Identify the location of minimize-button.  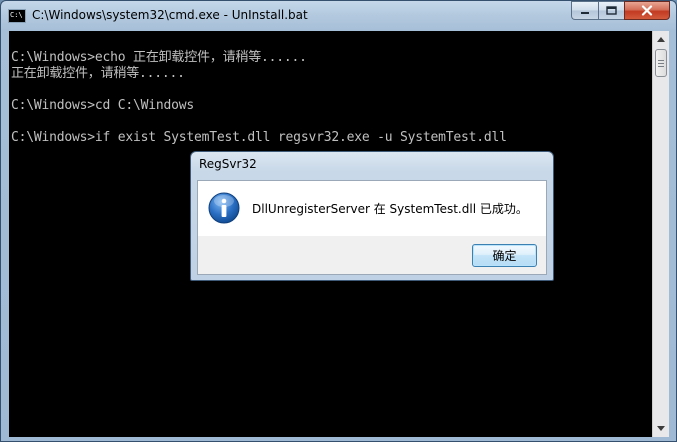
(584, 10).